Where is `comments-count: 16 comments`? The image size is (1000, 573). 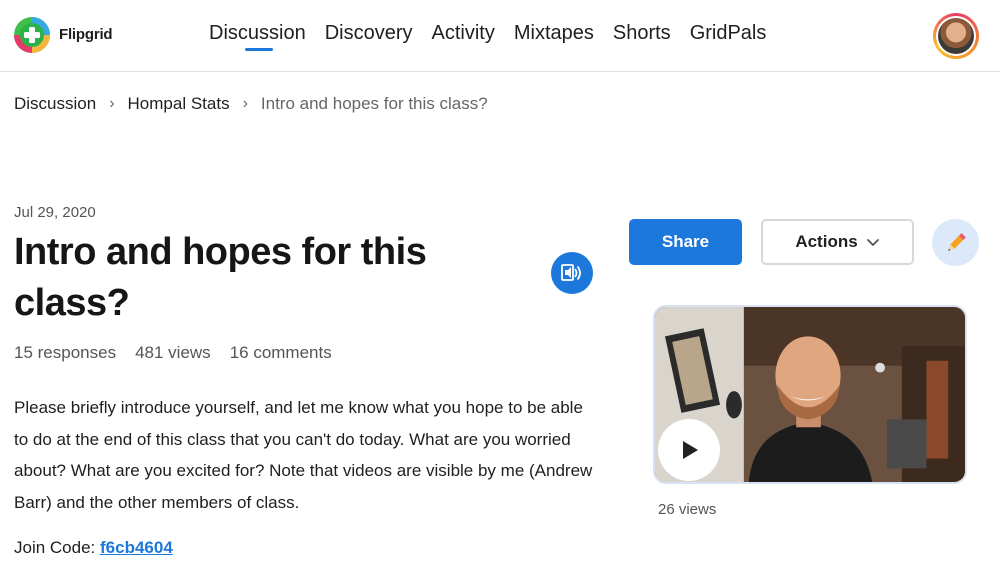 comments-count: 16 comments is located at coordinates (281, 353).